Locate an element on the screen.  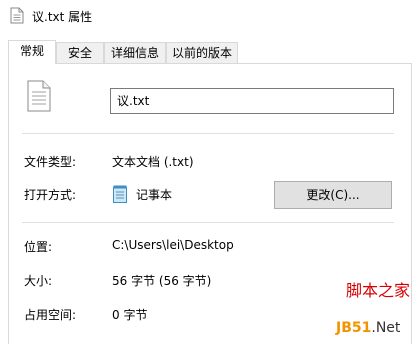
file-type-label: 文件类型: is located at coordinates (50, 162).